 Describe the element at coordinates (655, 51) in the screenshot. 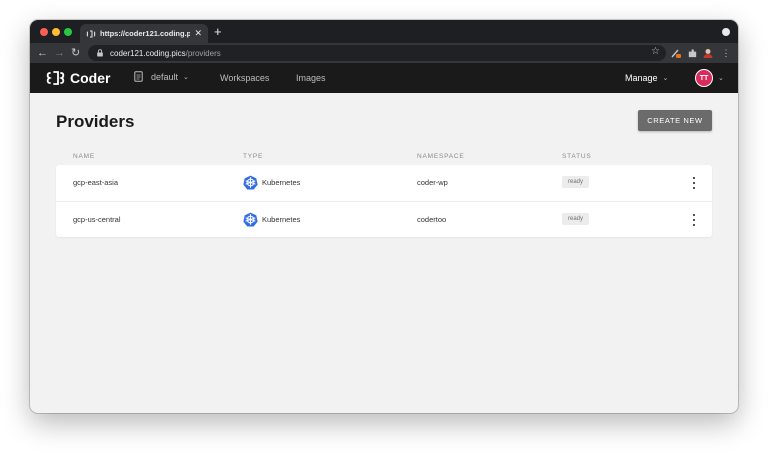

I see `bookmark-star-icon: ☆` at that location.